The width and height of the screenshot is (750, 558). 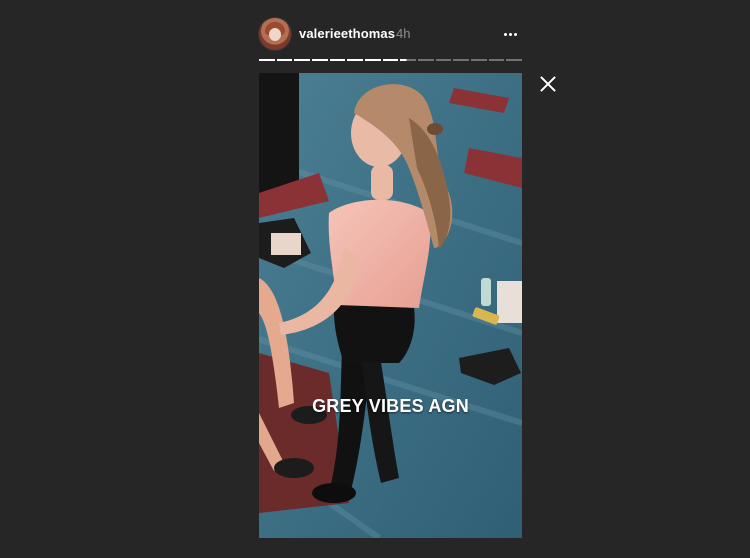 I want to click on story-header: valerieethomas 4h, so click(x=390, y=35).